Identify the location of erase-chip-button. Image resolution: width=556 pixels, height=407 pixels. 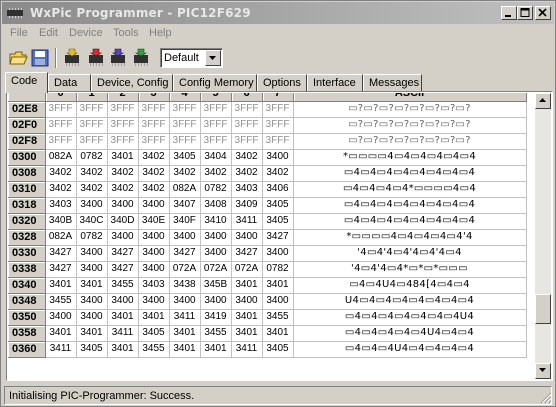
(141, 58).